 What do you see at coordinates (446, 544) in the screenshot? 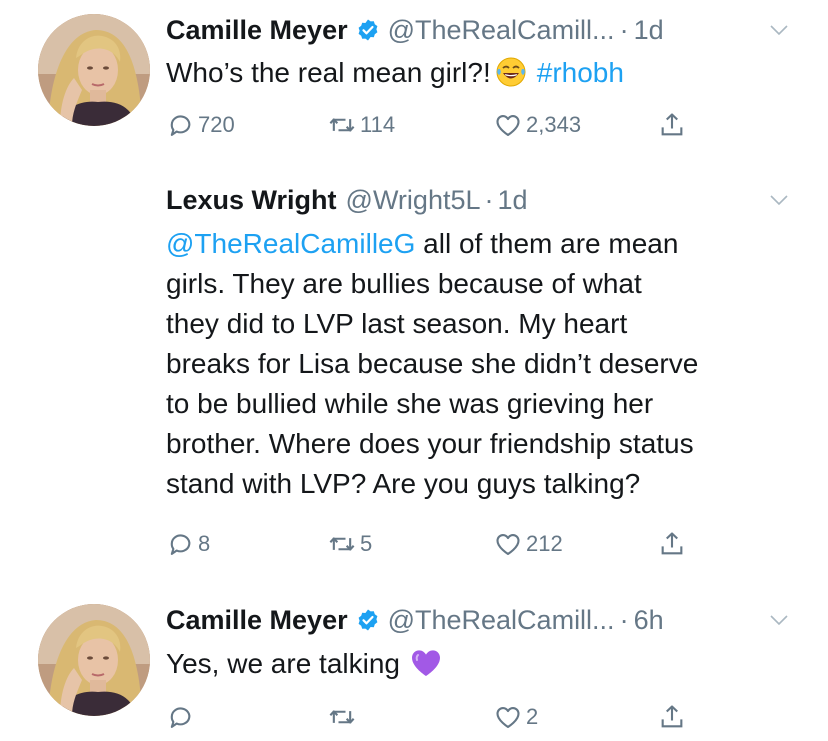
I see `action-bar: 8 5 212` at bounding box center [446, 544].